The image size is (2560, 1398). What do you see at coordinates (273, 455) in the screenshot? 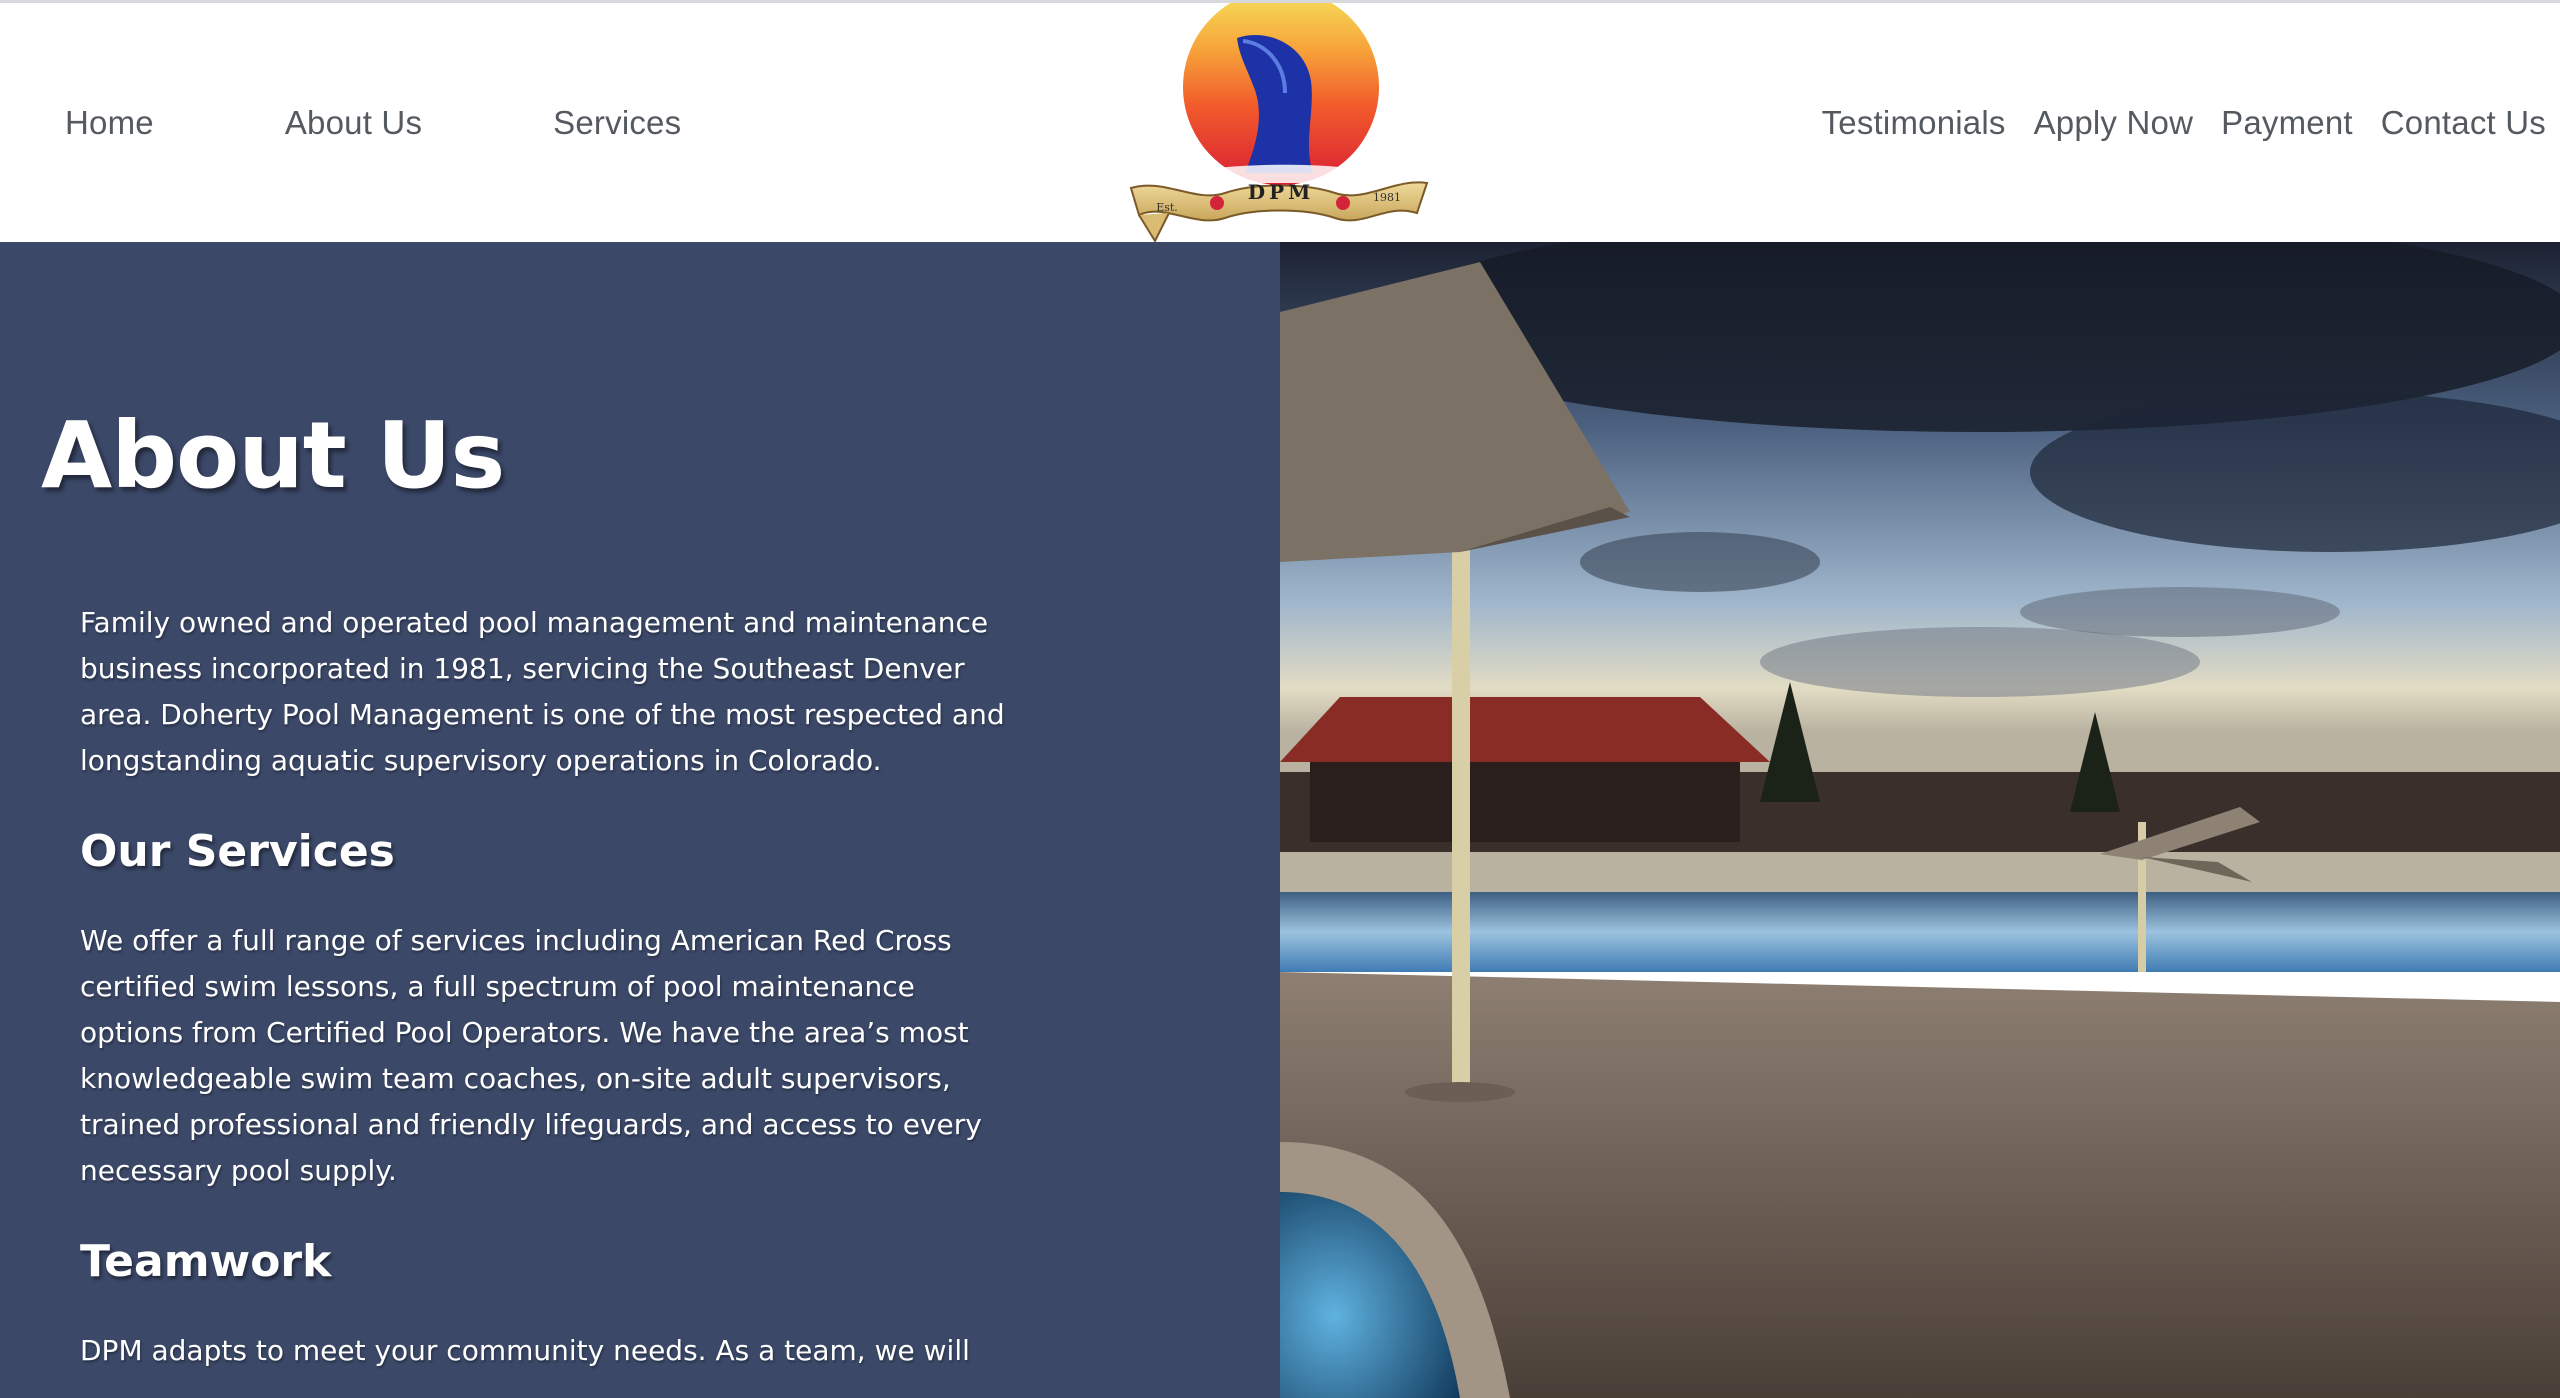
I see `page-title: About Us` at bounding box center [273, 455].